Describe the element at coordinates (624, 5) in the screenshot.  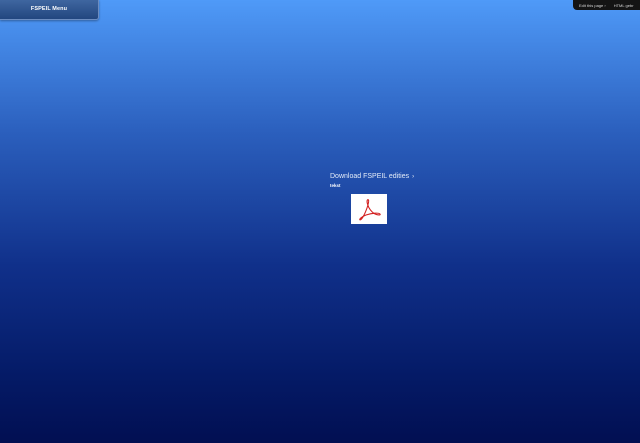
I see `html-link: HTML gebr` at that location.